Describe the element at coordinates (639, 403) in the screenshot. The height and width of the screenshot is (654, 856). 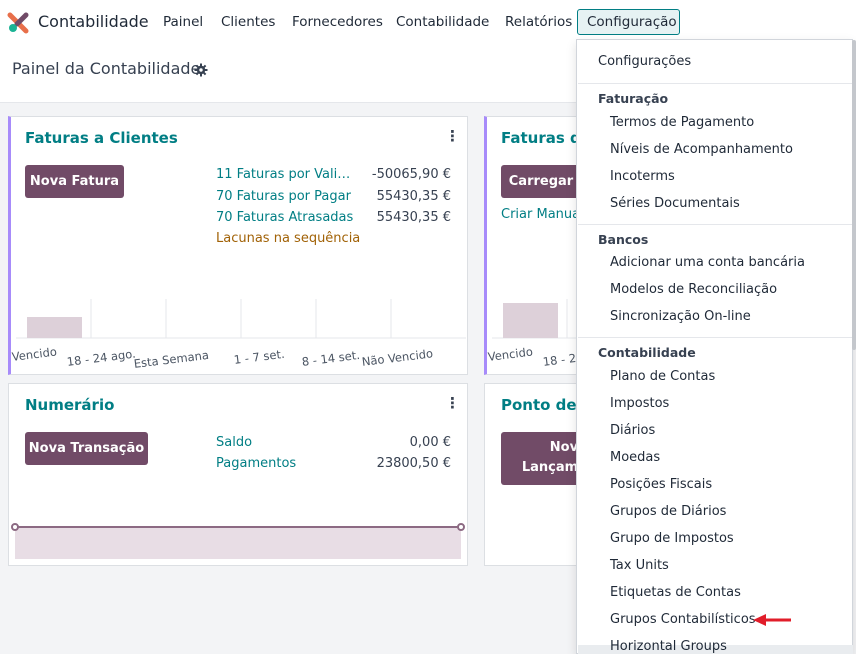
I see `menu-impostos: Impostos` at that location.